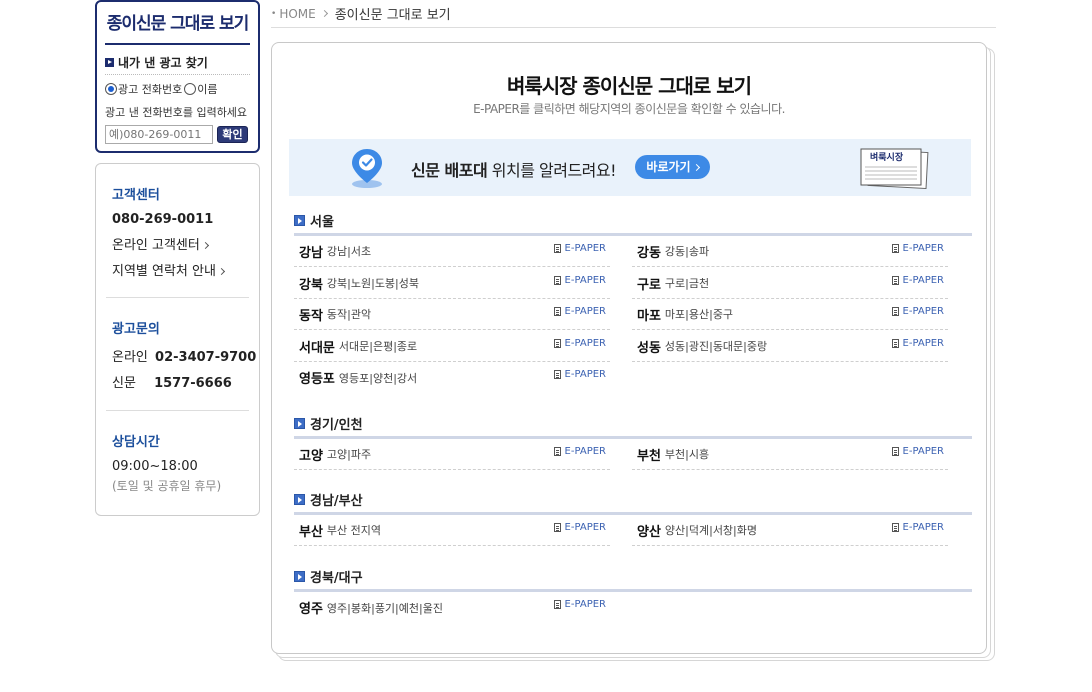 This screenshot has width=1092, height=692. What do you see at coordinates (629, 109) in the screenshot?
I see `page-subtitle: E-PAPER를 클릭하면 해당지역의 종이신문을 확인할 수 있습니다.` at bounding box center [629, 109].